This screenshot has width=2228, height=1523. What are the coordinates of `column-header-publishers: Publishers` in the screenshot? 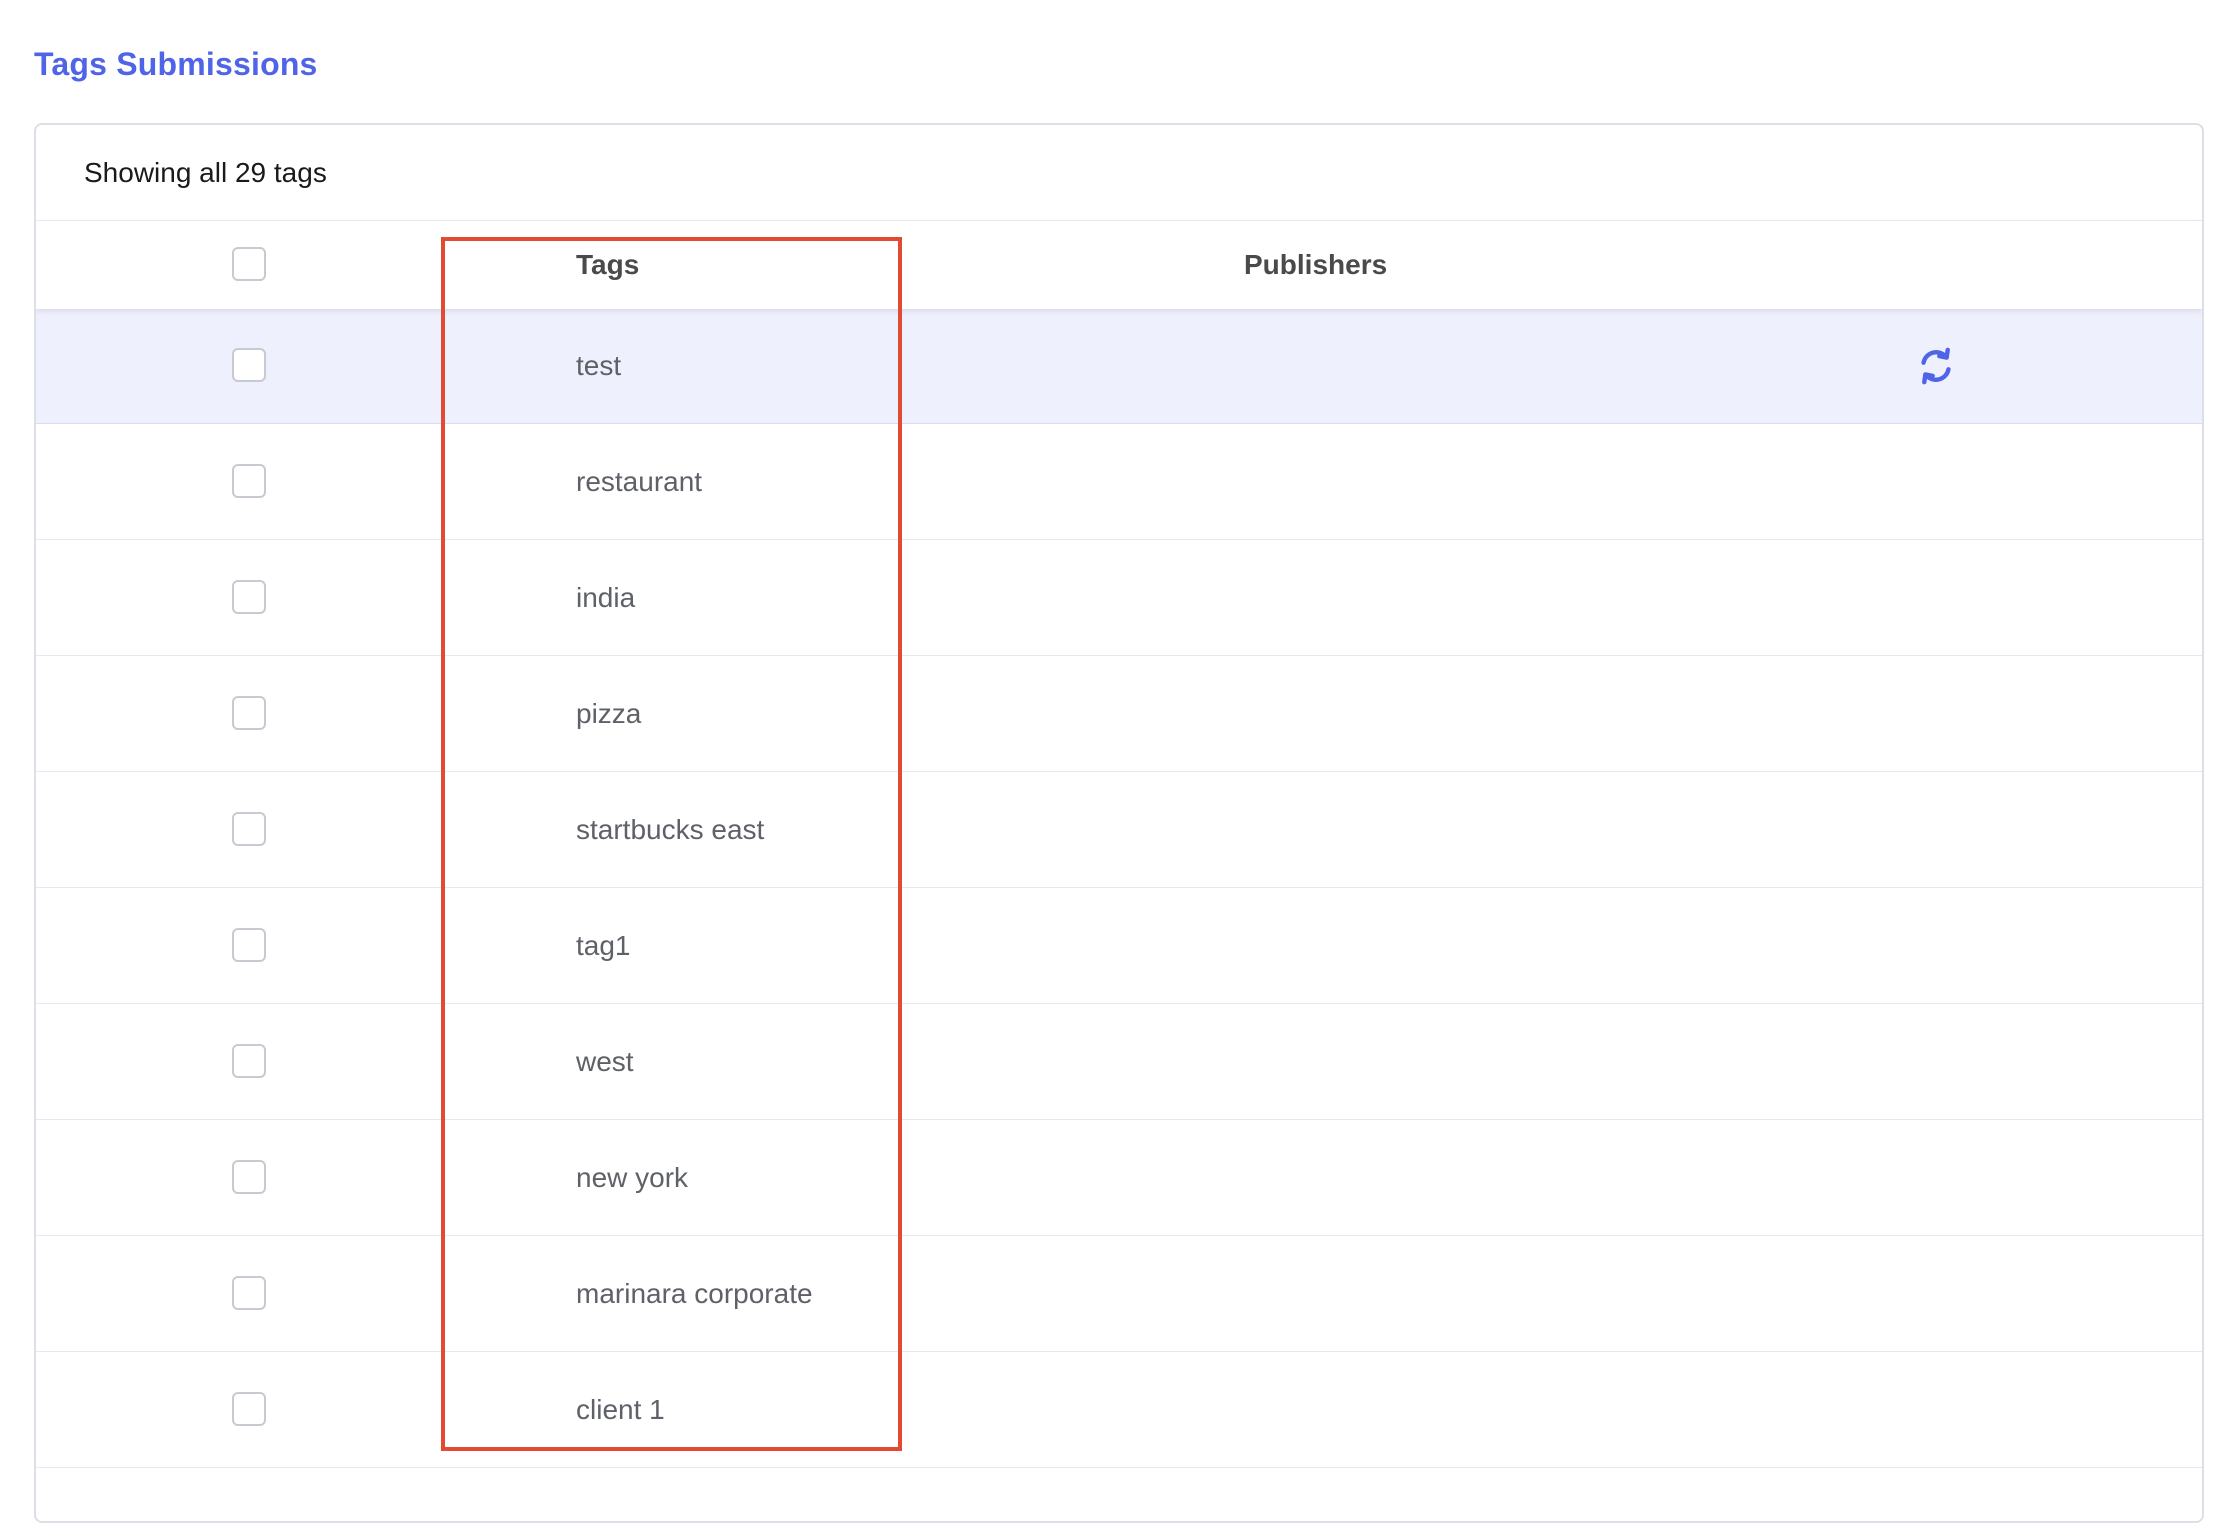 It's located at (1315, 265).